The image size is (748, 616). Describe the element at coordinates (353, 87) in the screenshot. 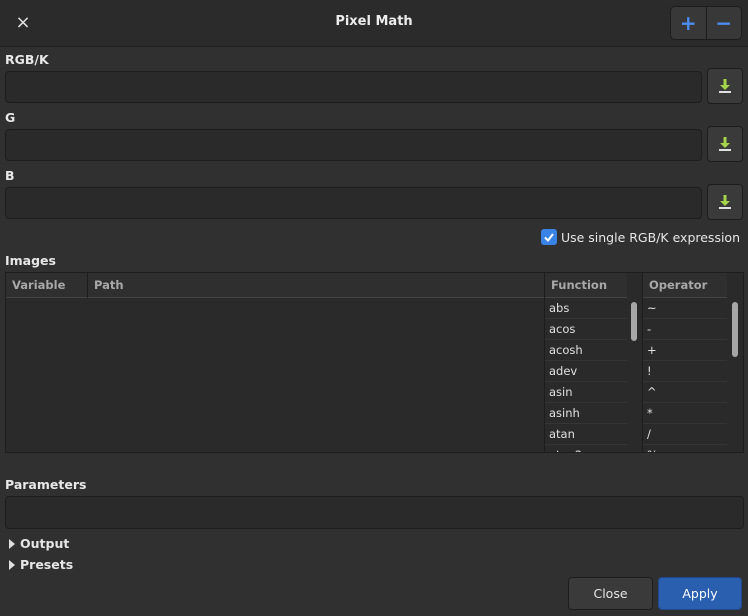

I see `rgbk-expression-field` at that location.